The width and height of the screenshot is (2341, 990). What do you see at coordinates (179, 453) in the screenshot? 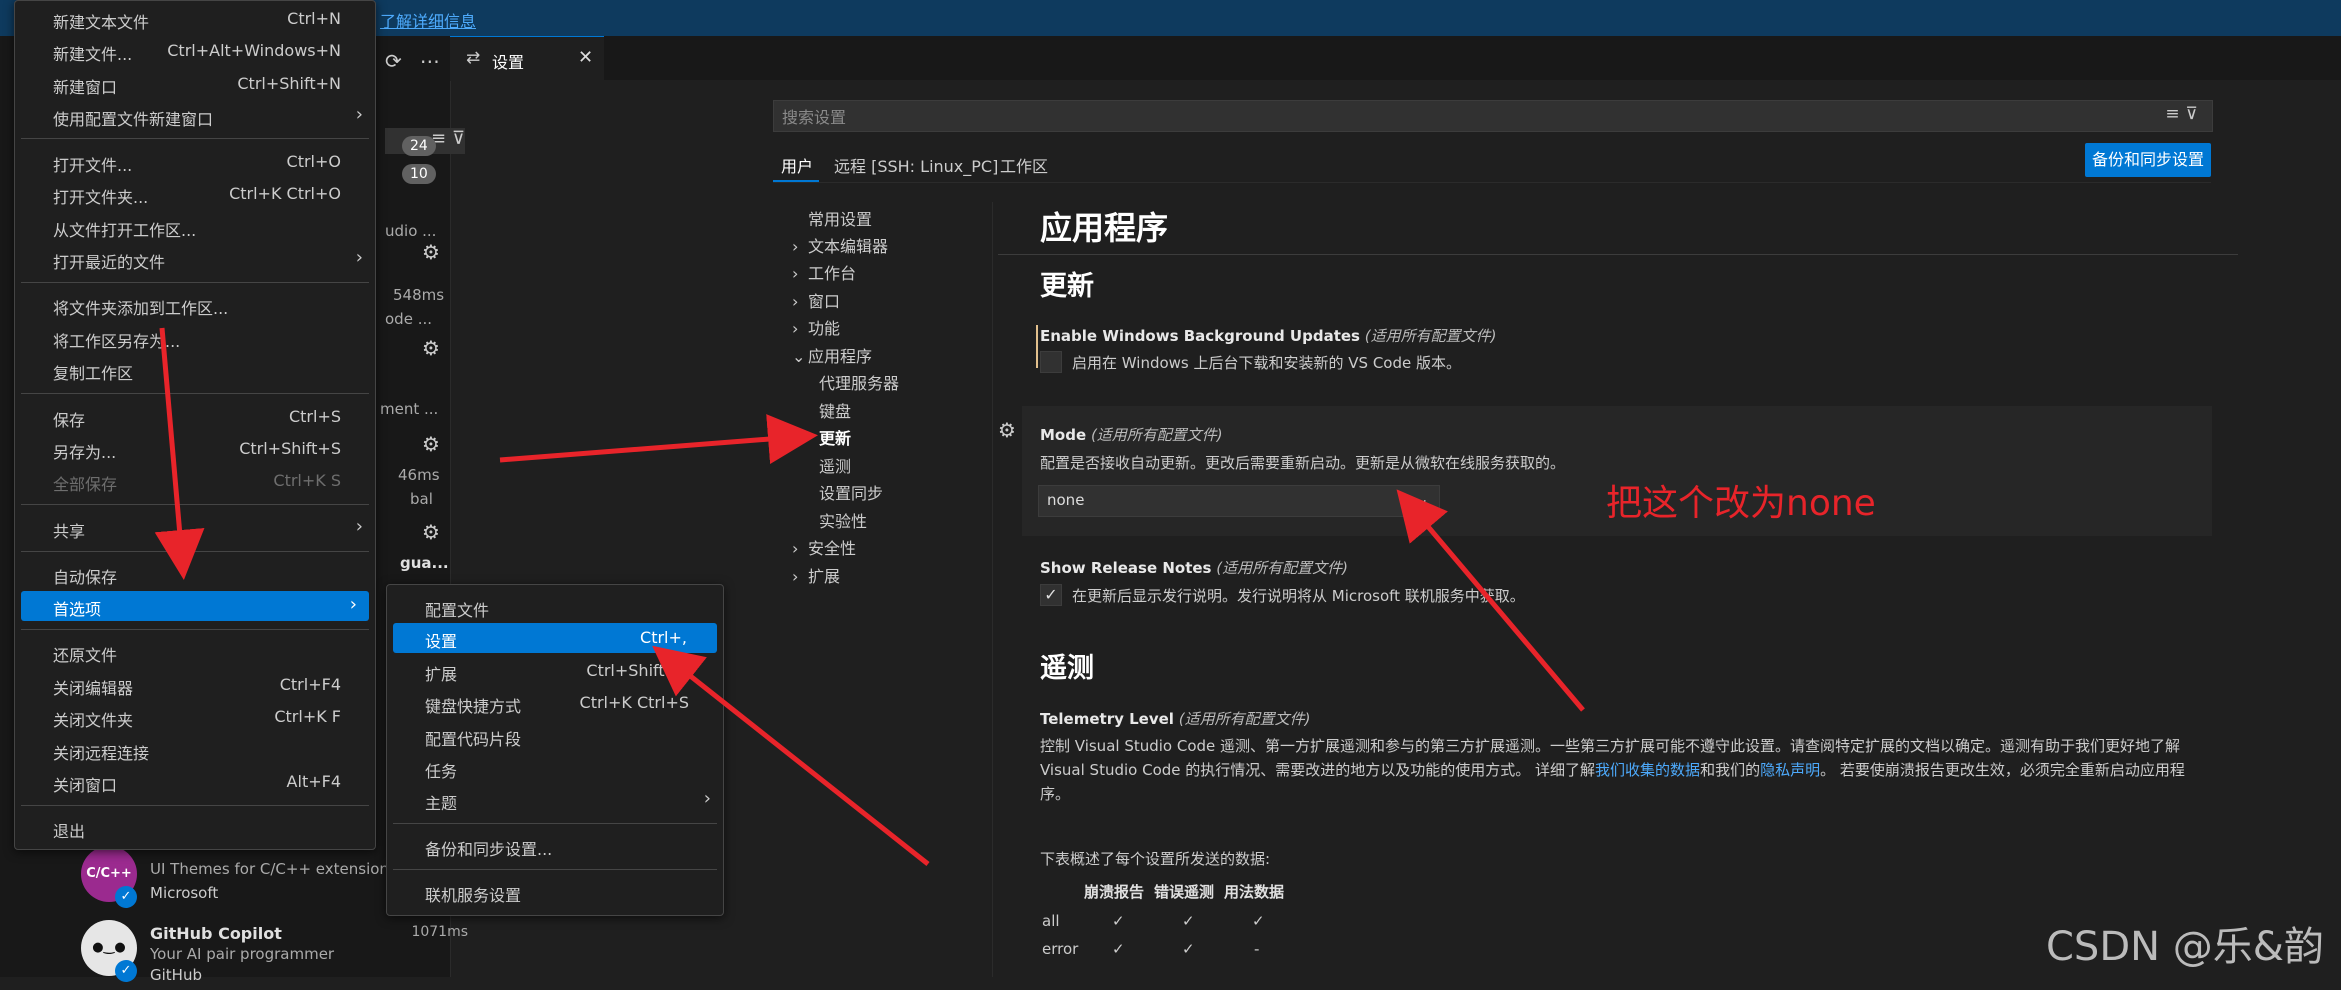
I see `arrow-to-preferences` at bounding box center [179, 453].